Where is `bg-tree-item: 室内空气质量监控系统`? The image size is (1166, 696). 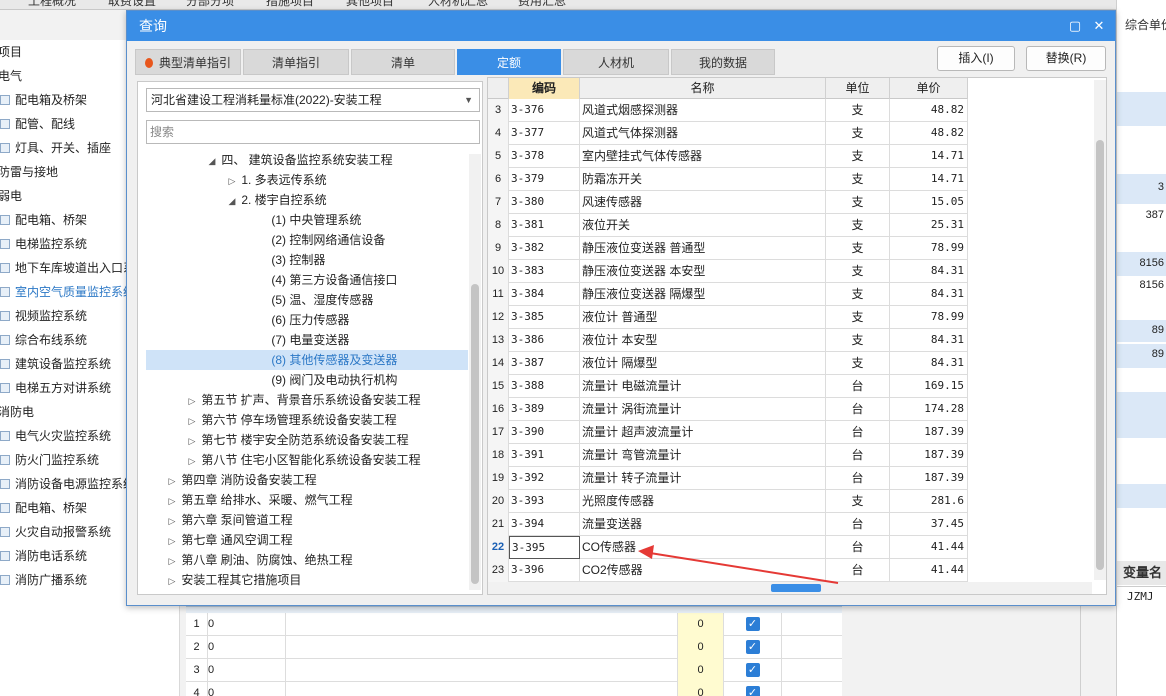
bg-tree-item: 室内空气质量监控系统 is located at coordinates (67, 292).